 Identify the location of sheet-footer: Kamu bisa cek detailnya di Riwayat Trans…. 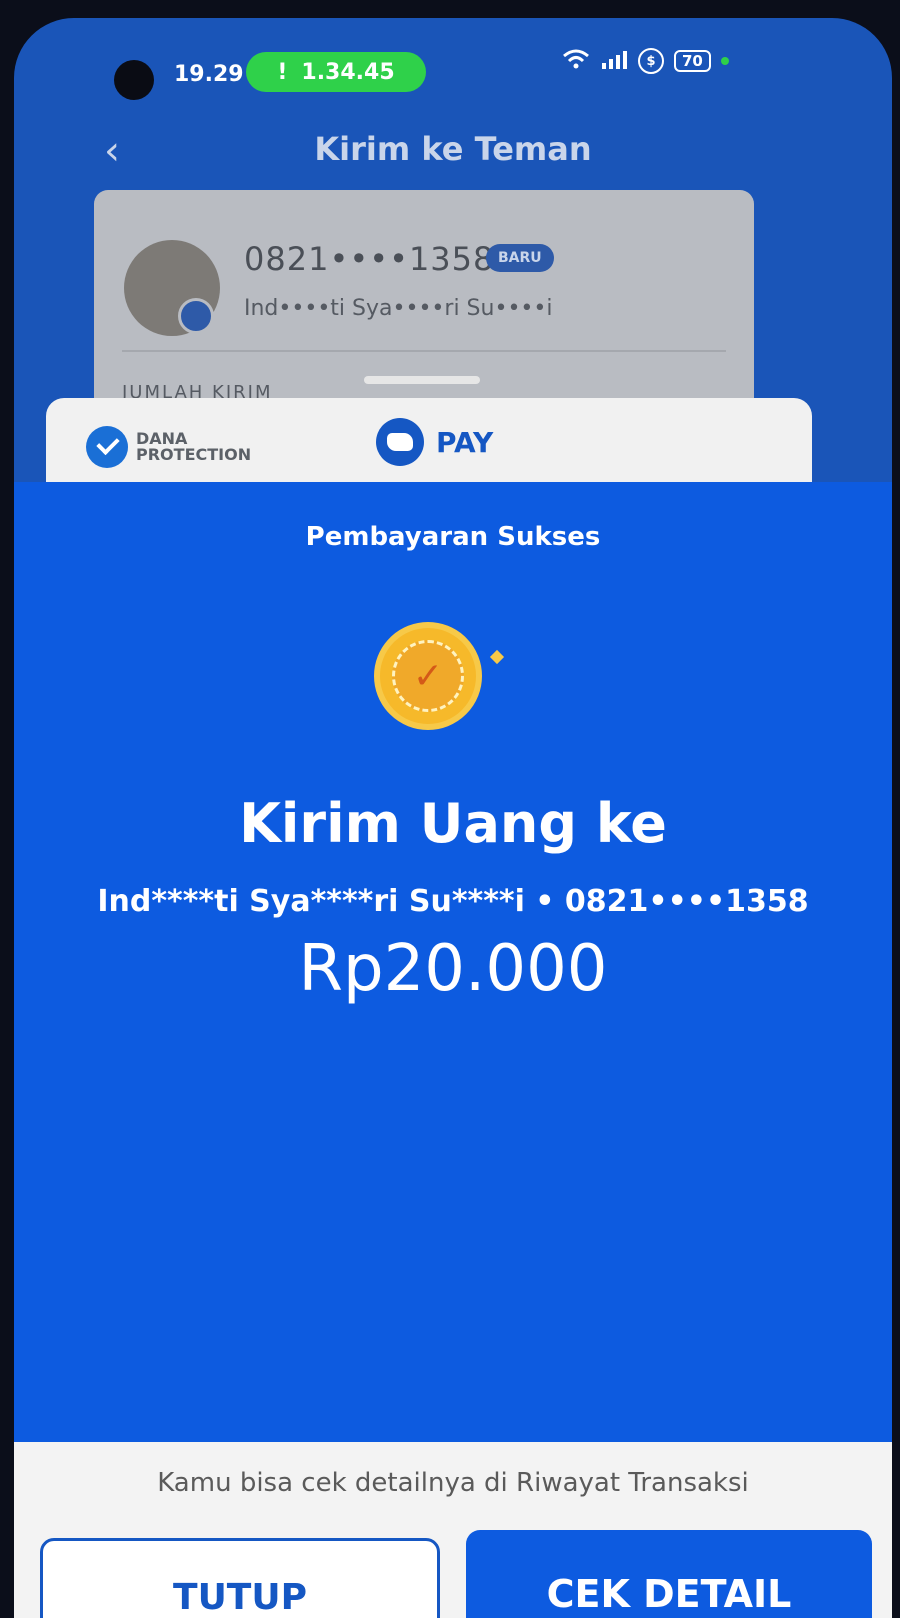
(453, 1530).